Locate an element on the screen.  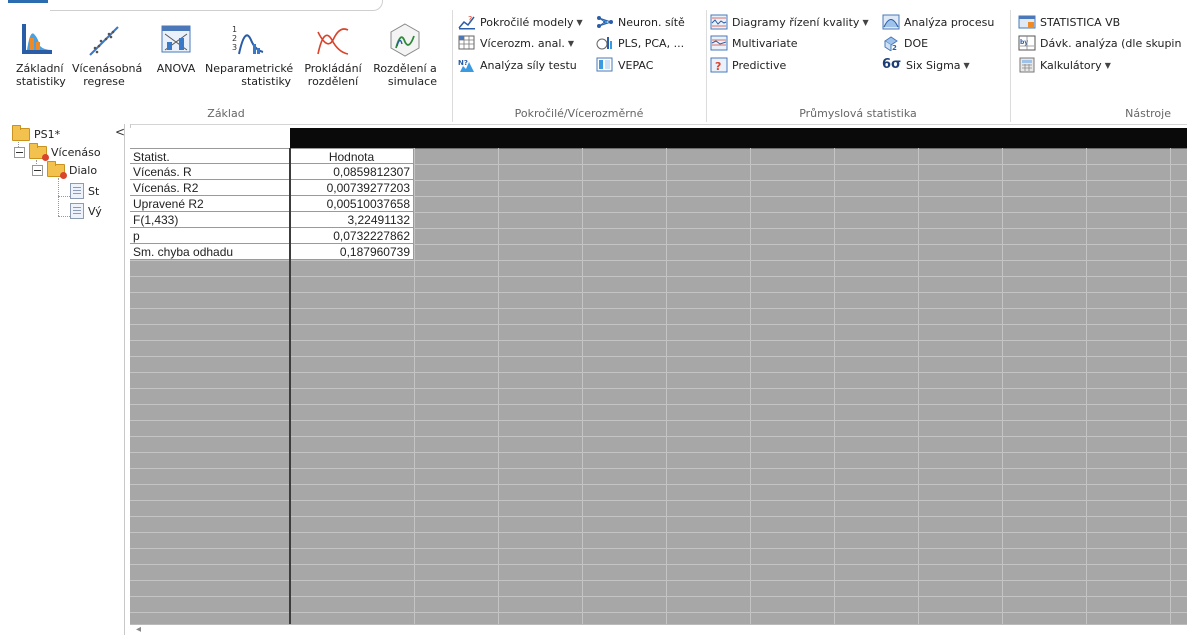
pls-pca-icon is located at coordinates (605, 43).